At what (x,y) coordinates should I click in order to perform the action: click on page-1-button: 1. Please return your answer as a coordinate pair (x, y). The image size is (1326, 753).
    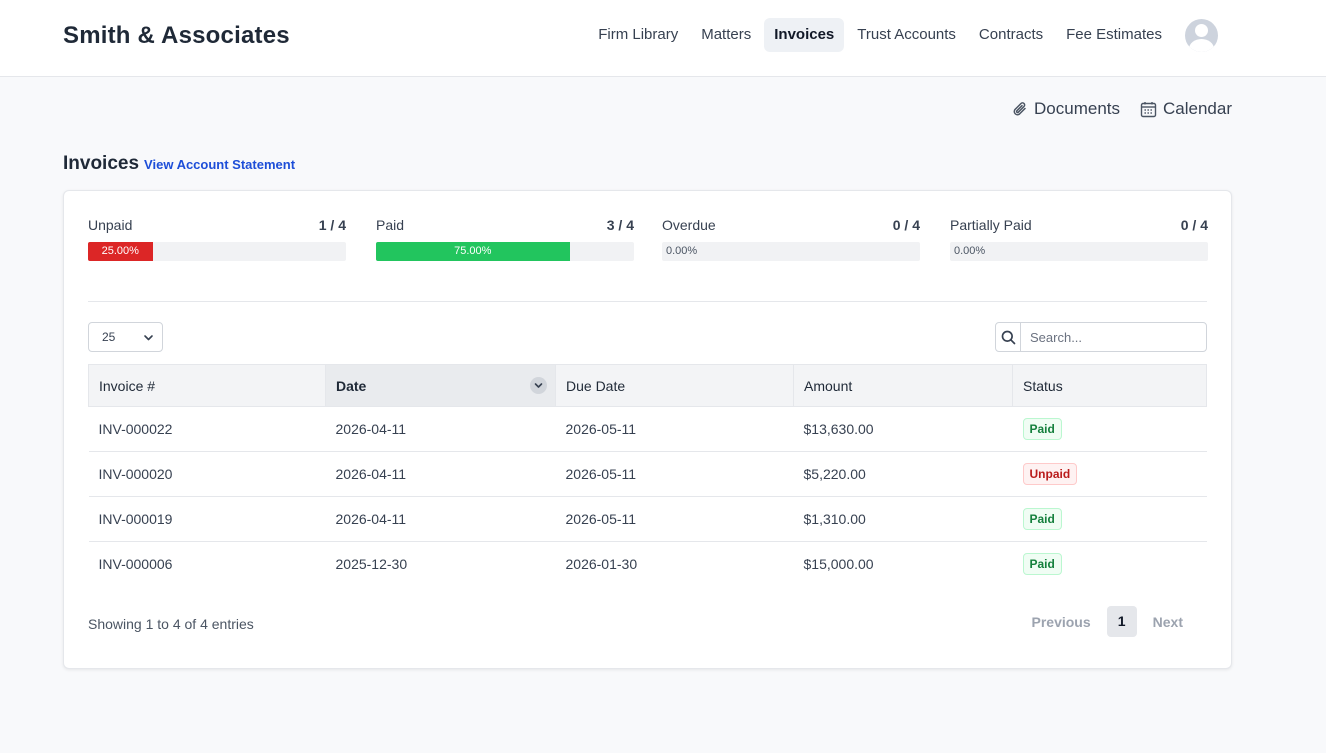
    Looking at the image, I should click on (1121, 621).